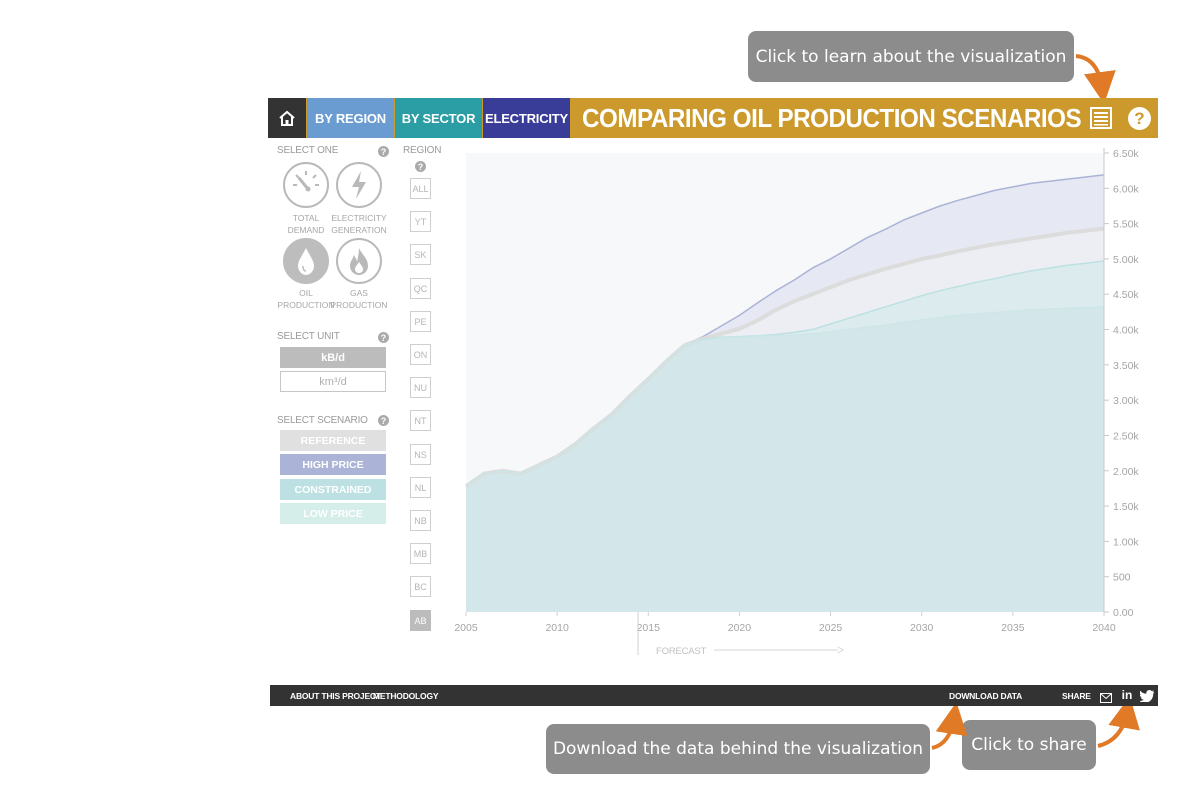  I want to click on region-button-pe: PE, so click(420, 321).